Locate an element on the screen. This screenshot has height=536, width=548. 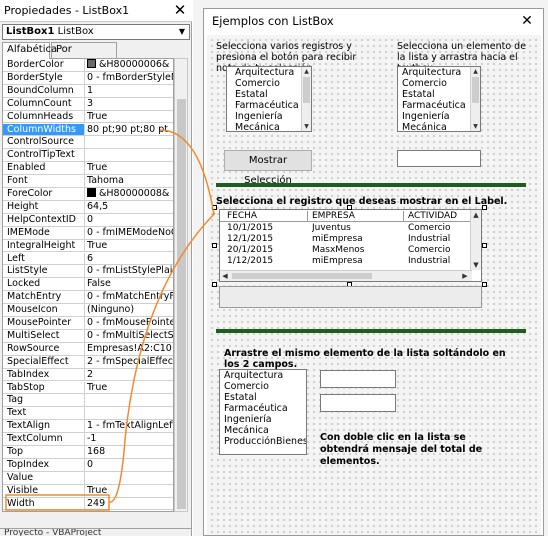
property-value: False is located at coordinates (130, 284).